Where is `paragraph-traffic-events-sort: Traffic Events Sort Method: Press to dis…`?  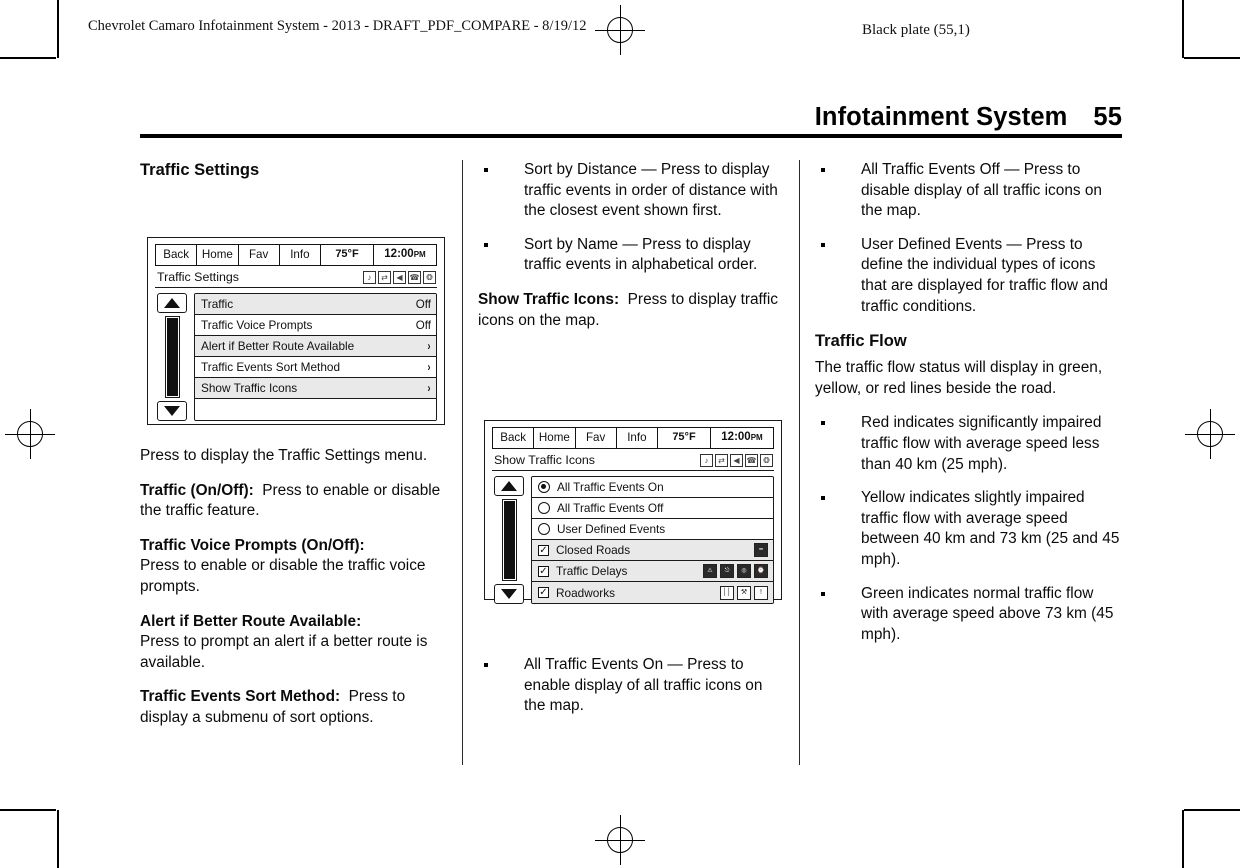
paragraph-traffic-events-sort: Traffic Events Sort Method: Press to dis… is located at coordinates (273, 707).